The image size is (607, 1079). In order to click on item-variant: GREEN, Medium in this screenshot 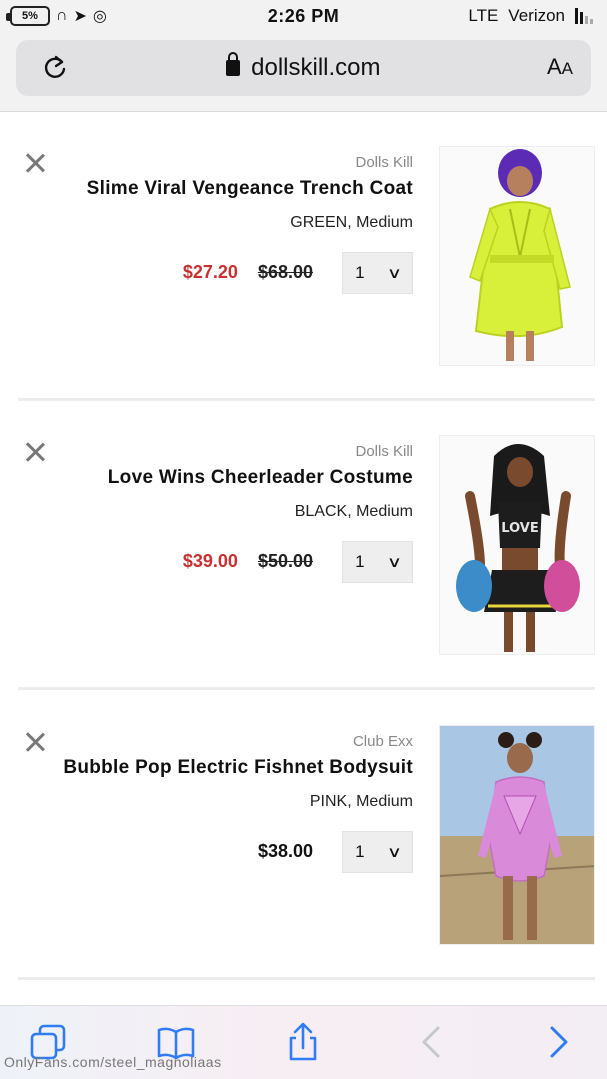, I will do `click(351, 222)`.